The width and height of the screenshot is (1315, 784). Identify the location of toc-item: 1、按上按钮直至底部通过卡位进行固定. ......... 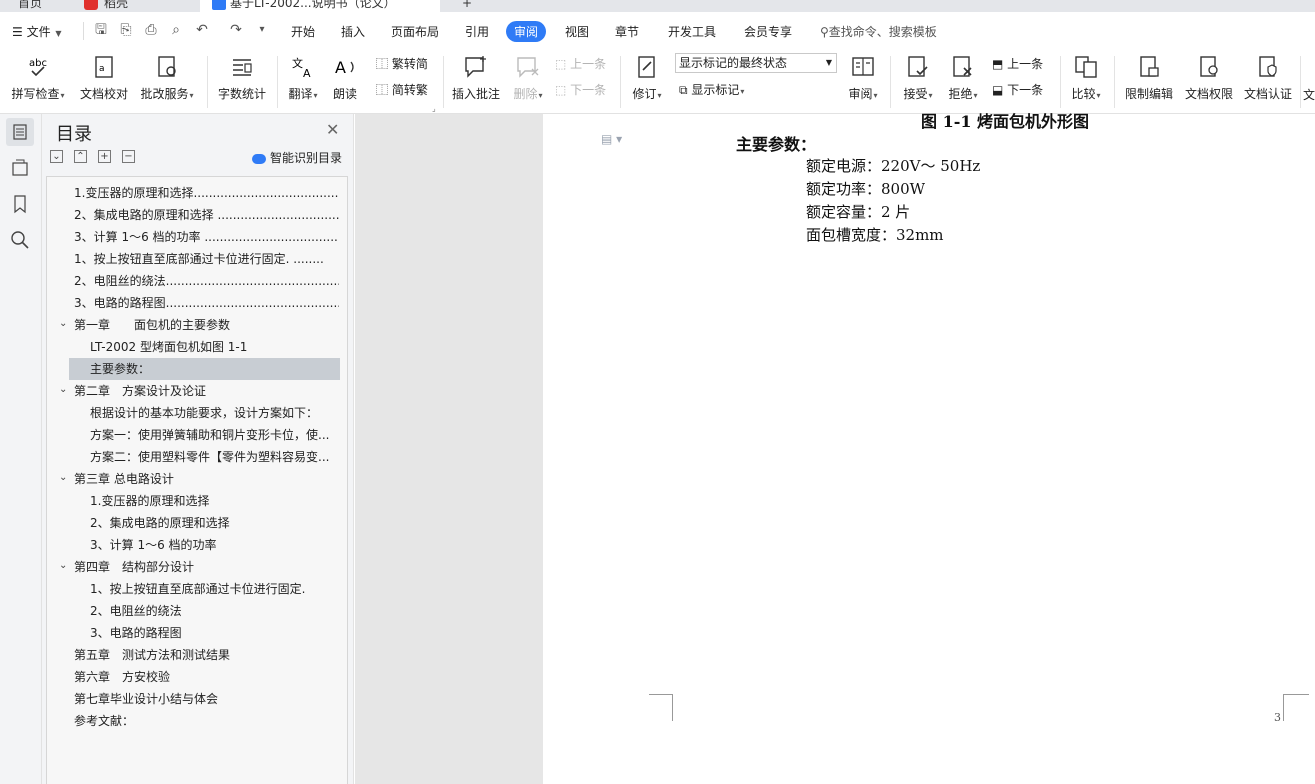
(206, 259).